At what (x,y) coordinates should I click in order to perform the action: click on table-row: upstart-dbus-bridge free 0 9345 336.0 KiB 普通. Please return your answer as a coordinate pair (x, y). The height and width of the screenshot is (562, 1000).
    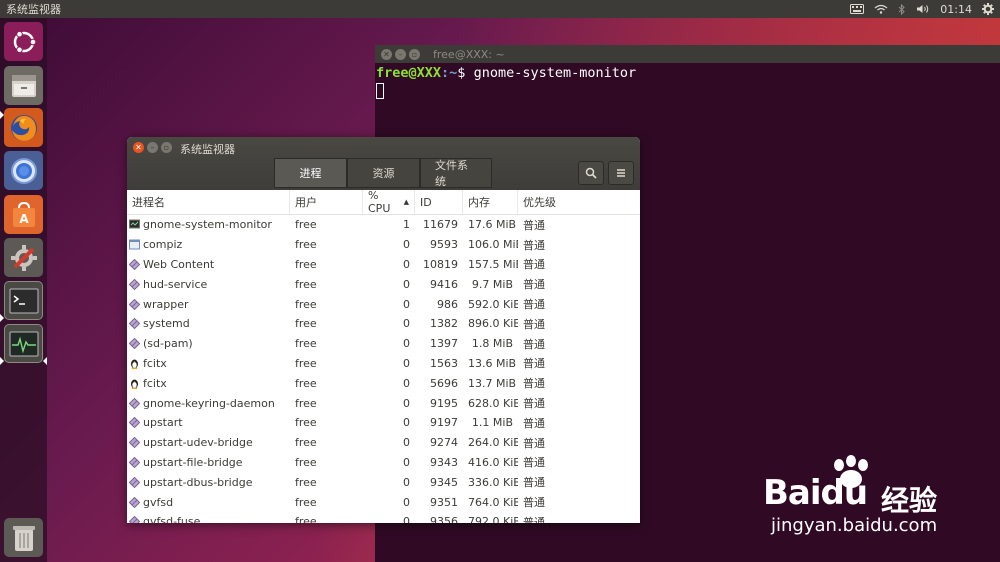
    Looking at the image, I should click on (383, 482).